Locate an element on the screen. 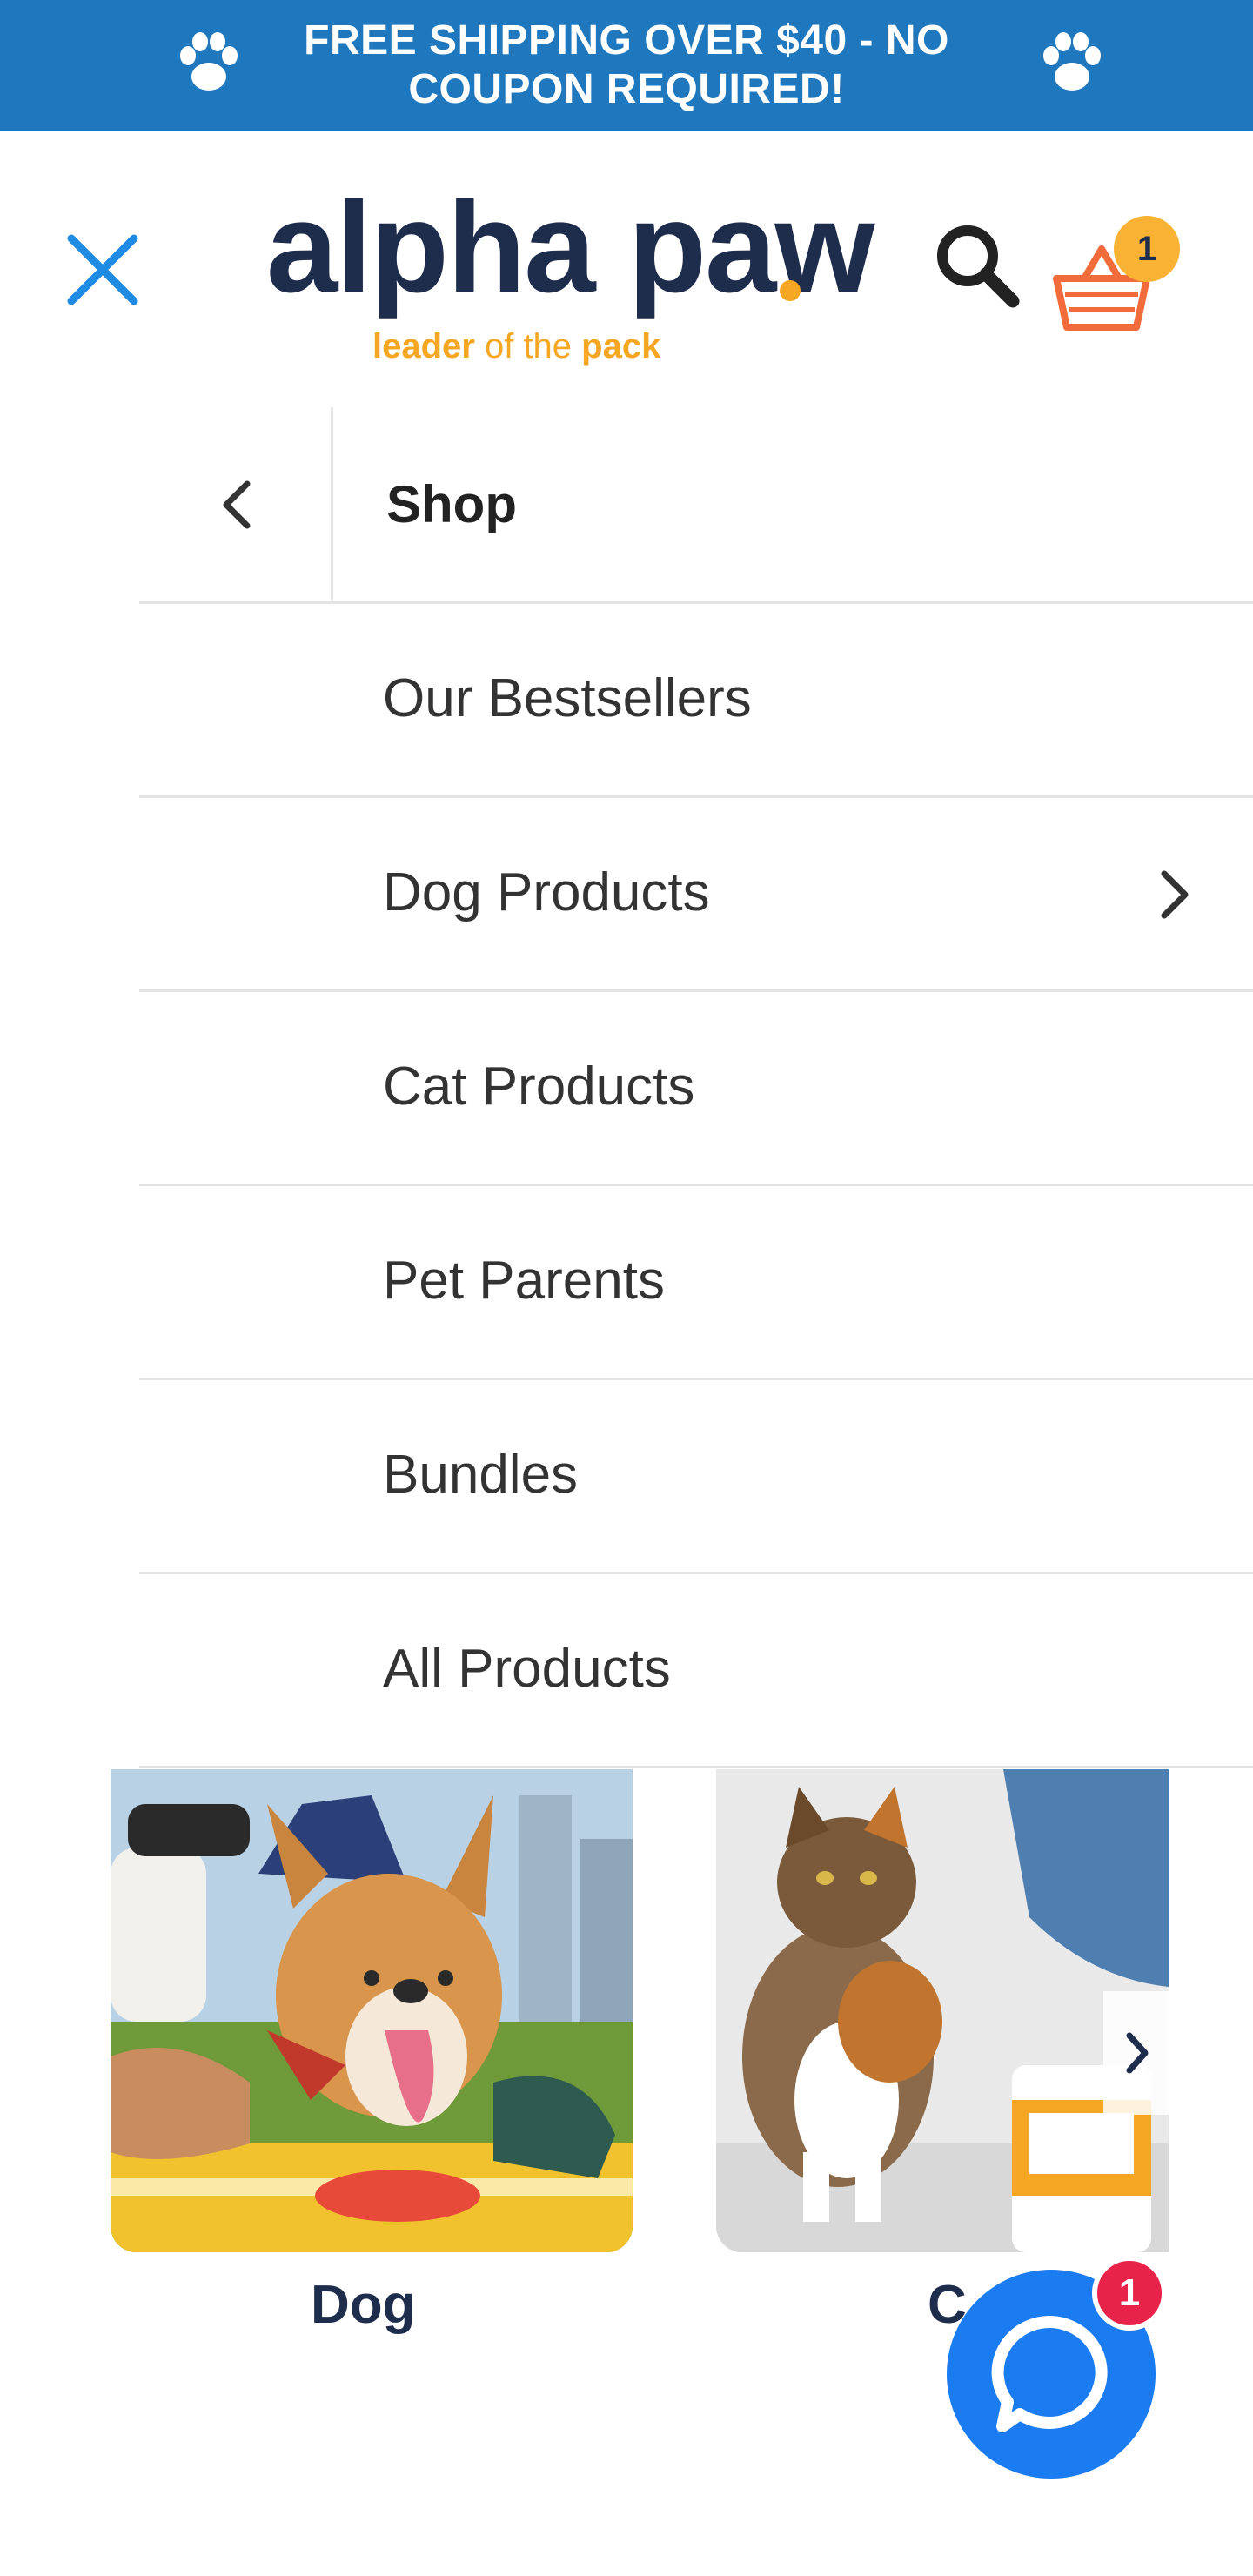  menu-item-label: Cat Products is located at coordinates (539, 1087).